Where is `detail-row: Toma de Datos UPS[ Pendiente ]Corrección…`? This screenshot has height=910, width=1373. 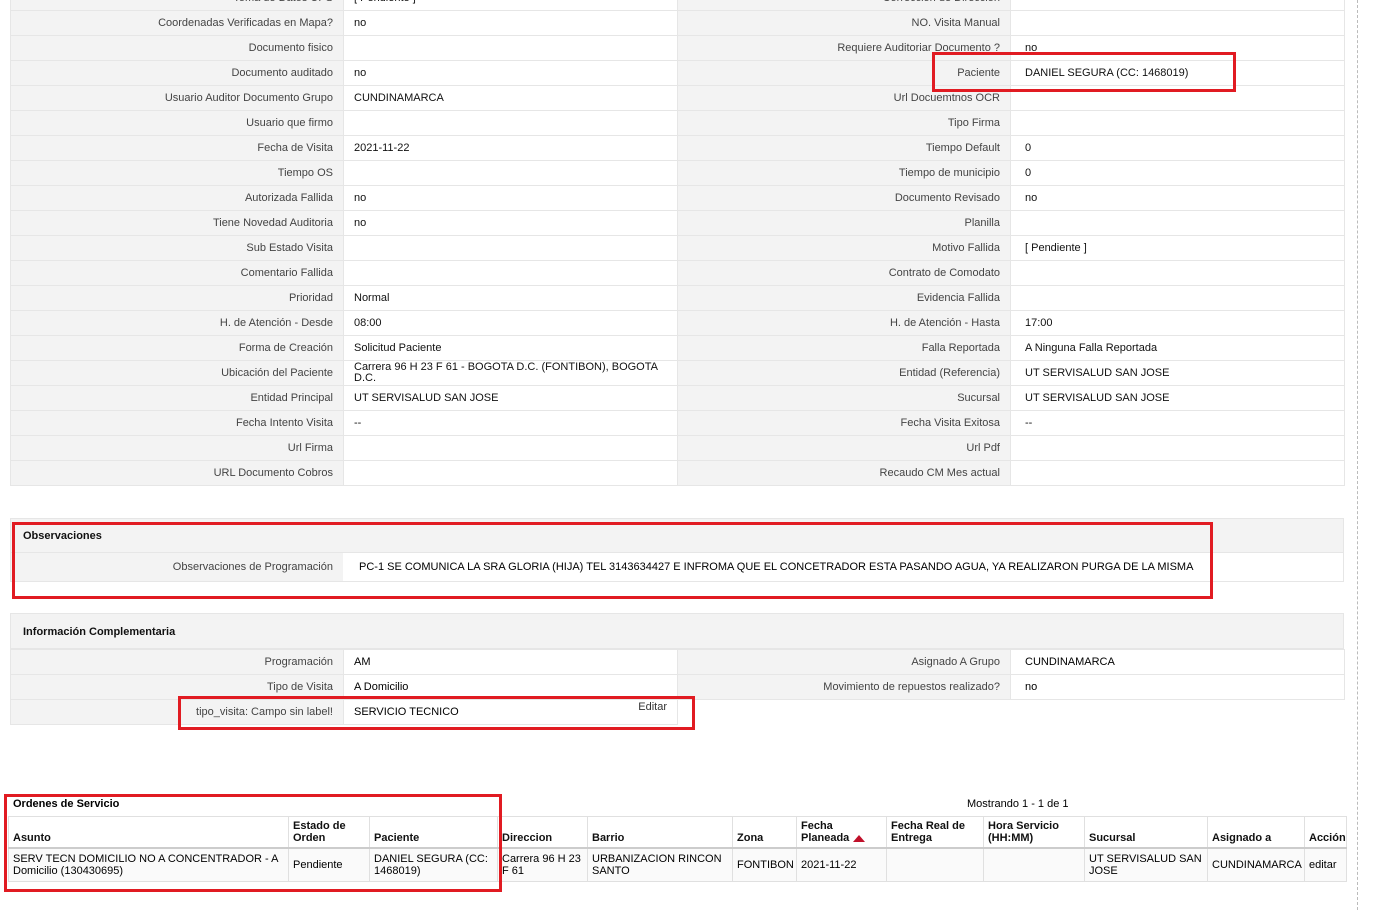 detail-row: Toma de Datos UPS[ Pendiente ]Corrección… is located at coordinates (677, 5).